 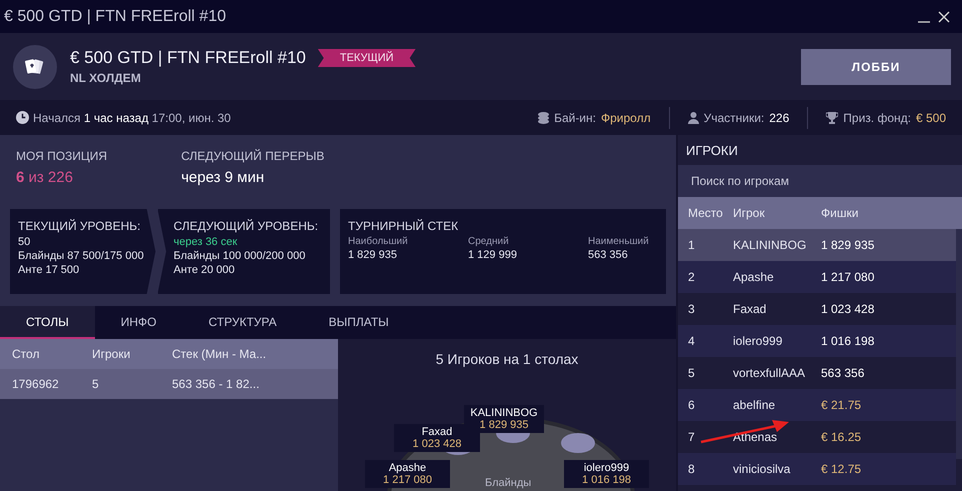 I want to click on prize-pool-label: Приз. фонд:, so click(x=877, y=117).